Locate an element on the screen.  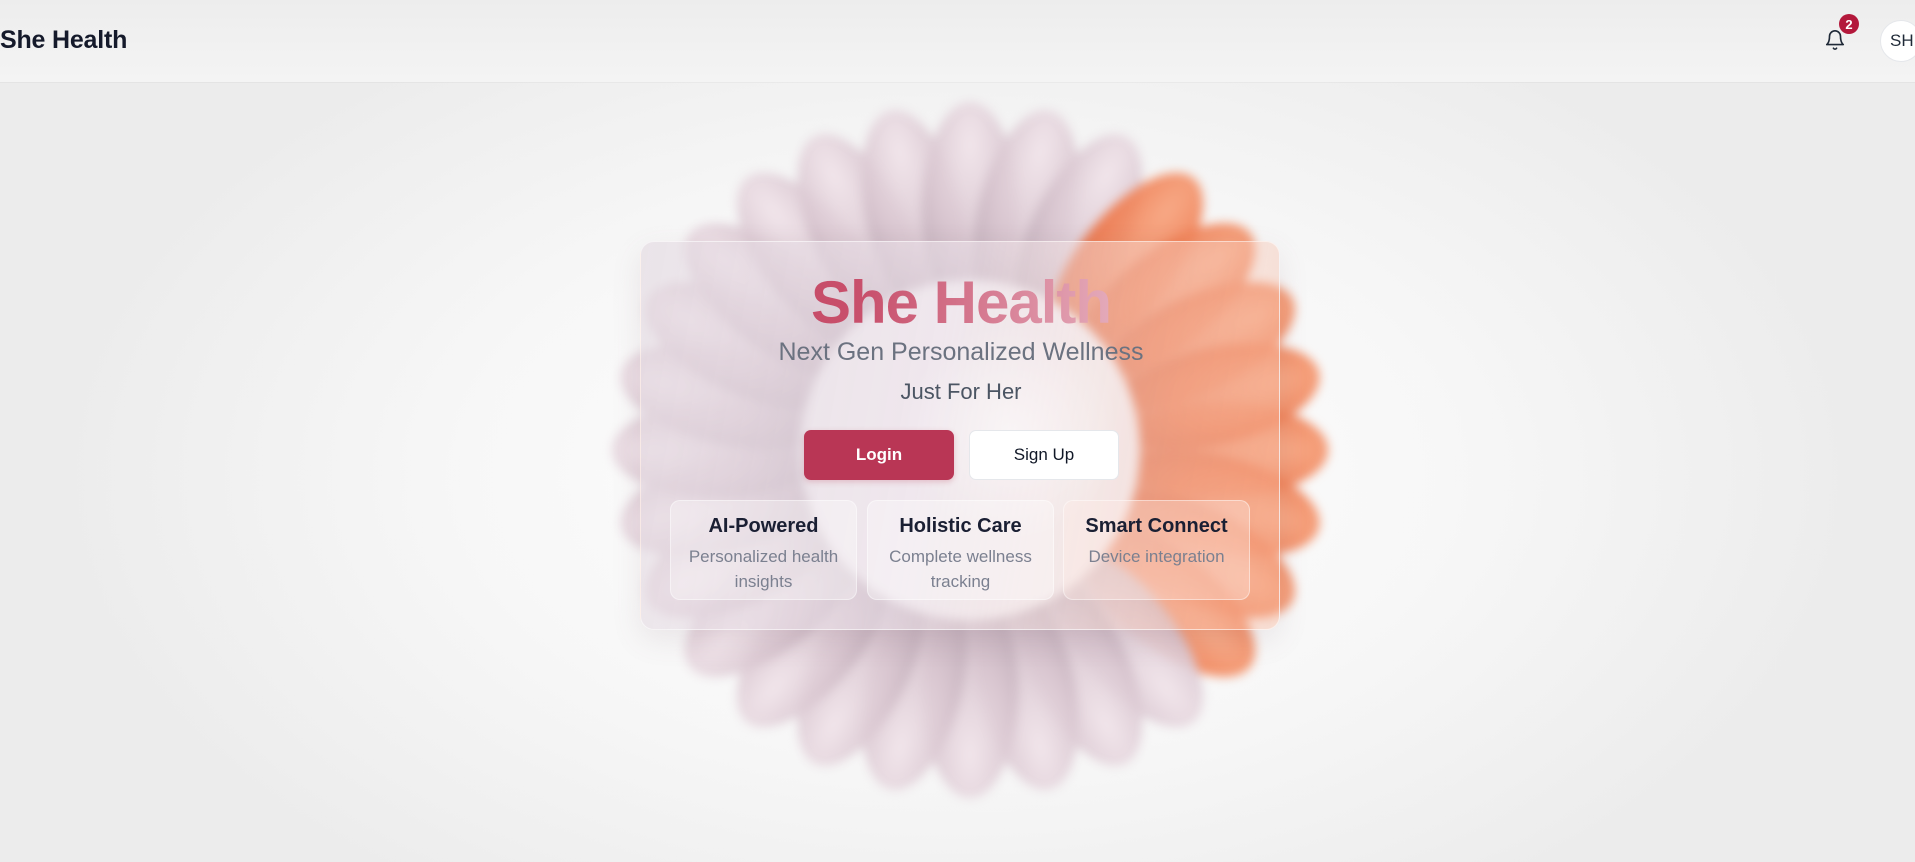
login-button: Login is located at coordinates (879, 455).